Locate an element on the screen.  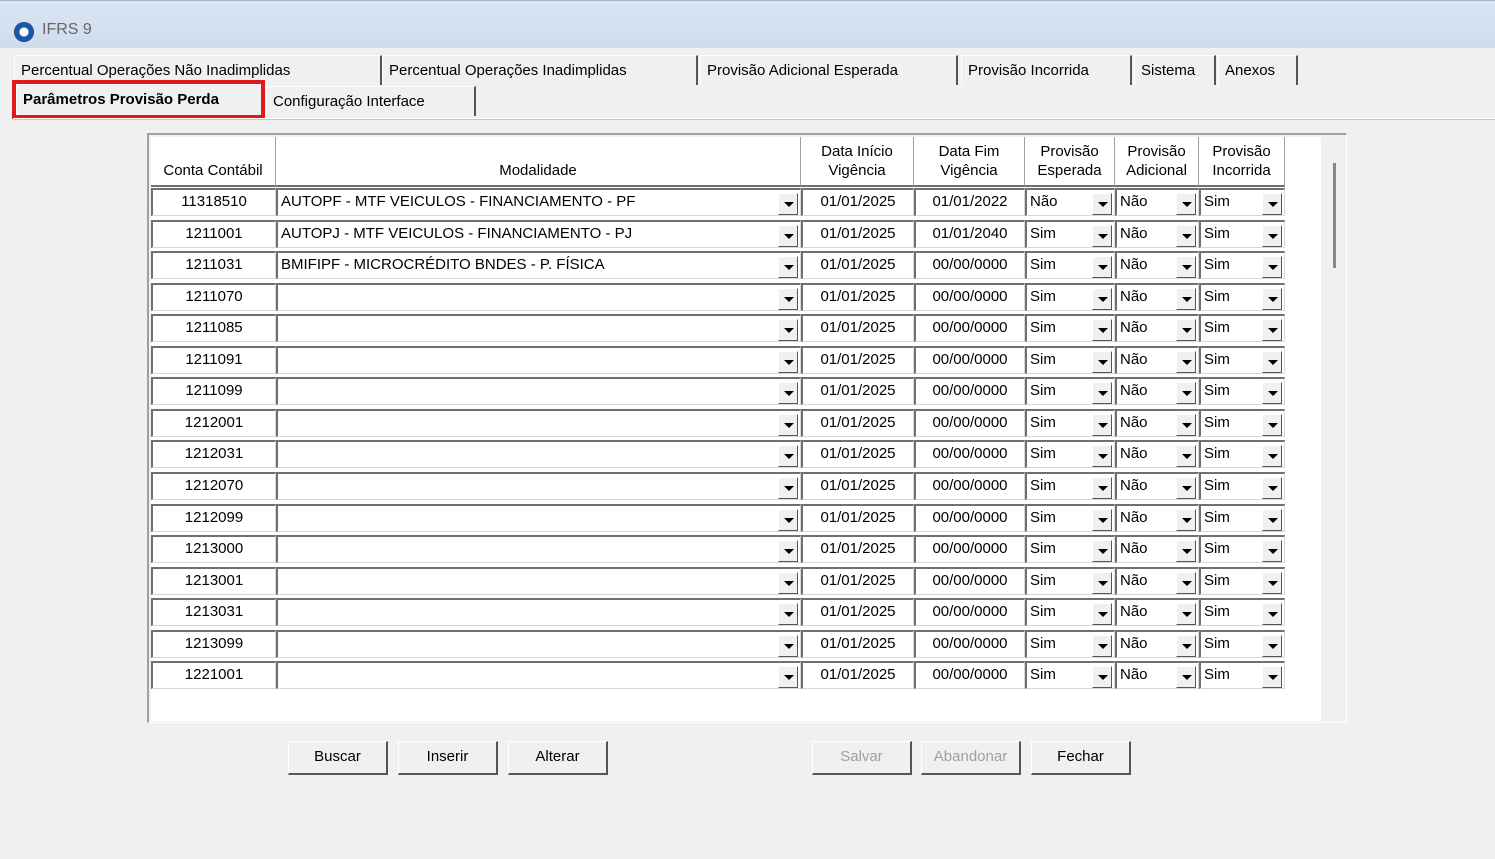
tab-anexos: Anexos is located at coordinates (1258, 70).